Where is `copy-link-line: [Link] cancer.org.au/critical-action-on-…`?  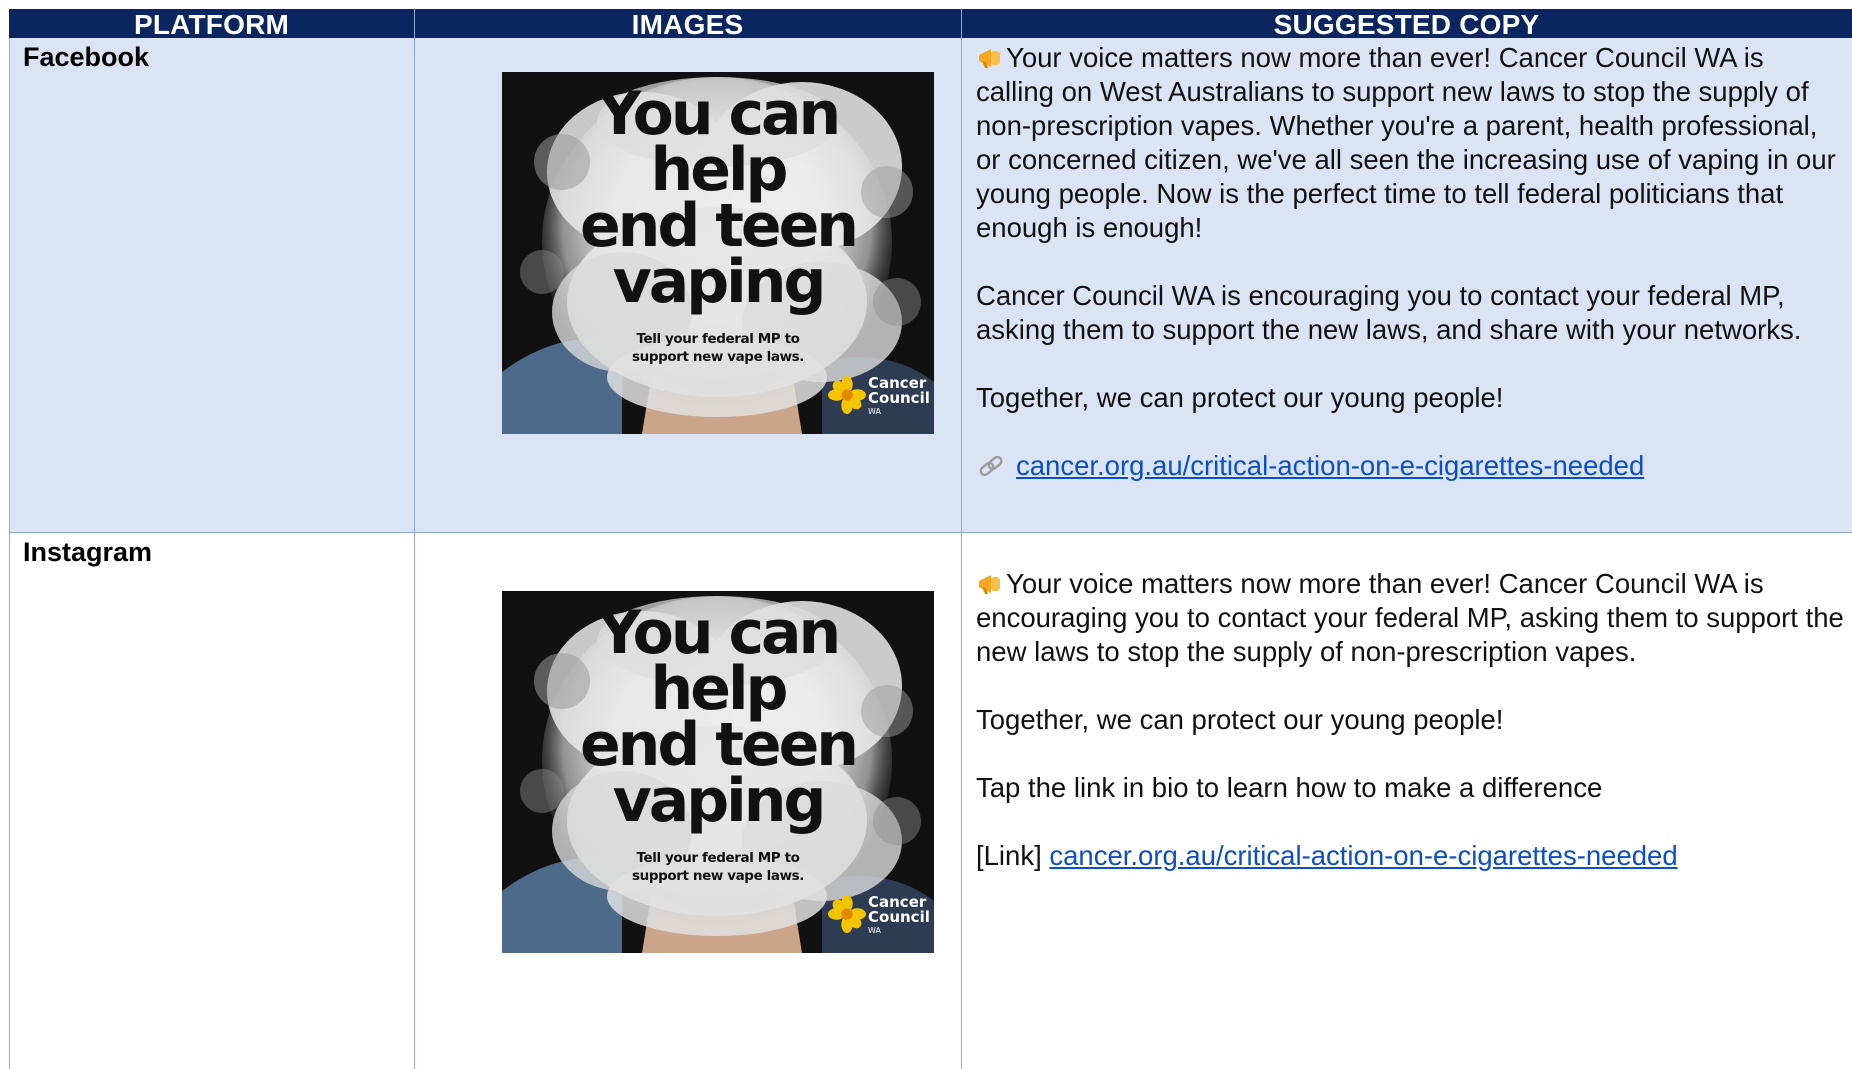 copy-link-line: [Link] cancer.org.au/critical-action-on-… is located at coordinates (1411, 856).